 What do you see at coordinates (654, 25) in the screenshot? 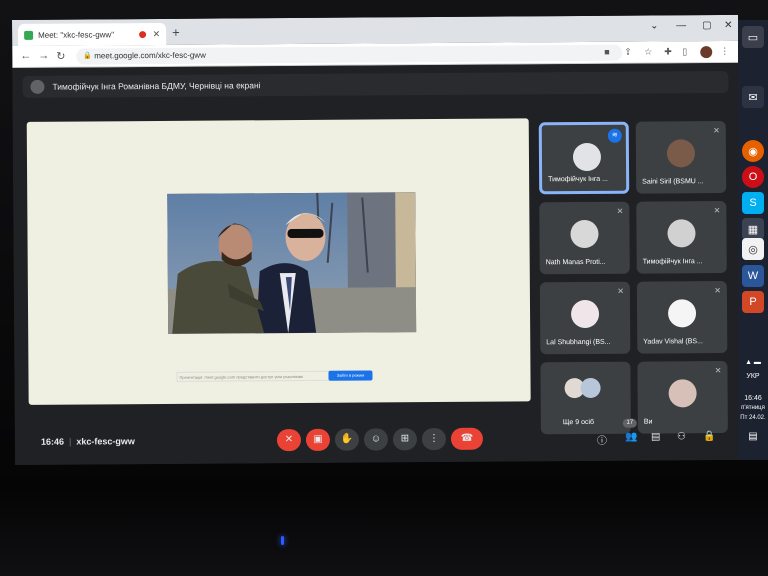
I see `tab-search-icon: ⌄` at bounding box center [654, 25].